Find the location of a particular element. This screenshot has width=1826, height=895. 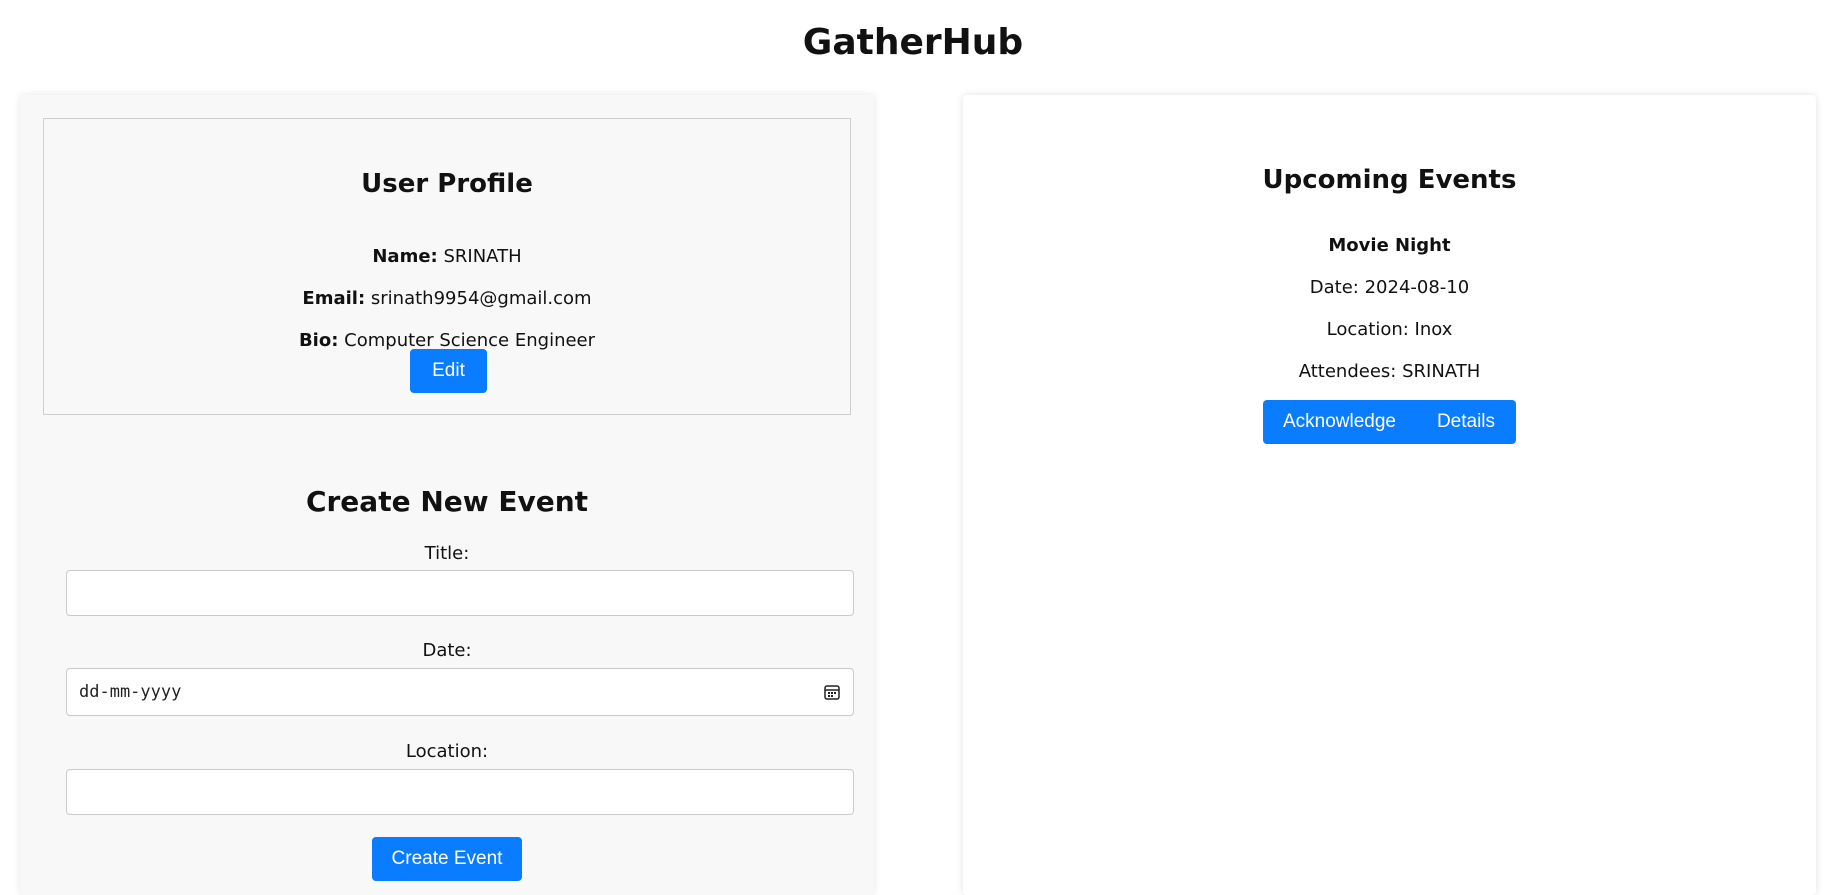

app-title: GatherHub is located at coordinates (913, 42).